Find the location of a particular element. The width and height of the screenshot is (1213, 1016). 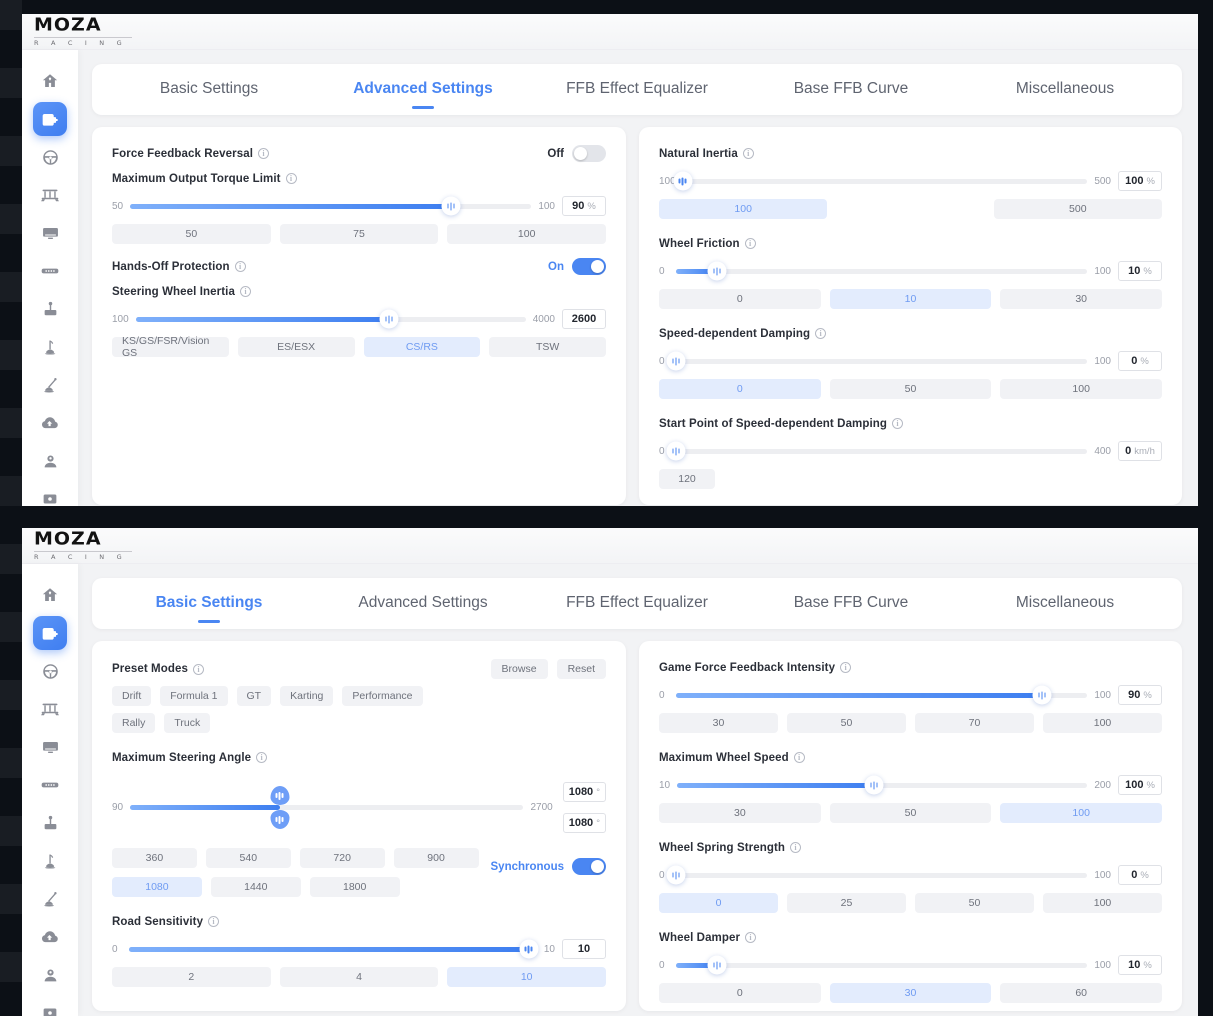

preset-wheel-friction-1: 10 is located at coordinates (910, 299).